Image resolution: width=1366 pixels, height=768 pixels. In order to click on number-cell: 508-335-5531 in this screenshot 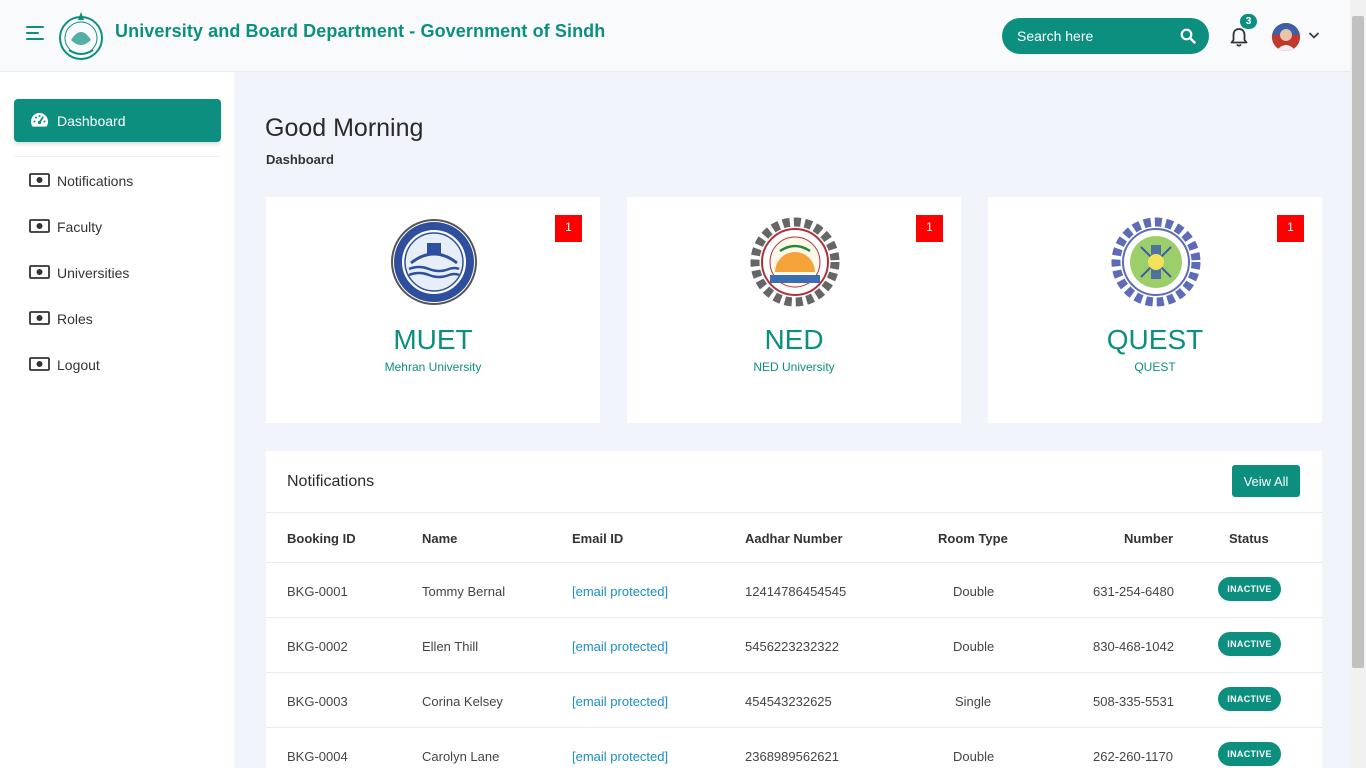, I will do `click(1133, 701)`.